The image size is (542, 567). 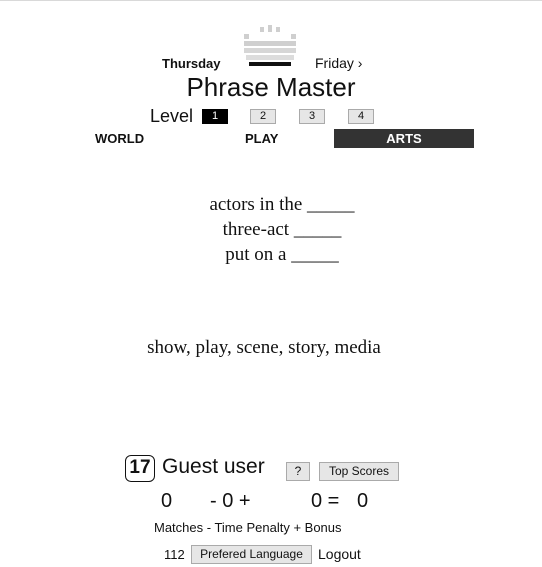 What do you see at coordinates (359, 471) in the screenshot?
I see `top-scores-button: Top Scores` at bounding box center [359, 471].